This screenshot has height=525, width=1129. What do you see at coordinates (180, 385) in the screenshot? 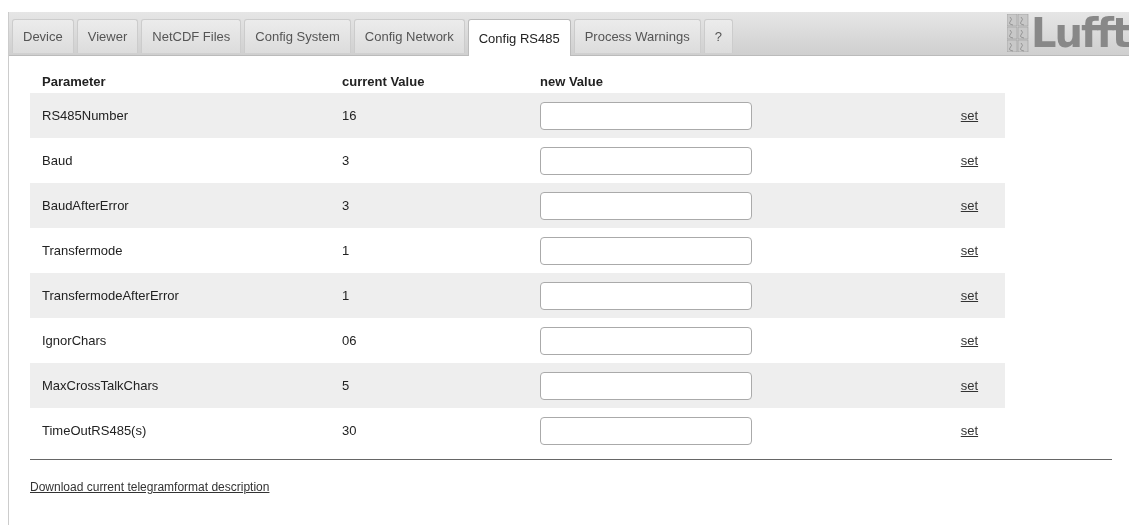
I see `table-cell: MaxCrossTalkChars` at bounding box center [180, 385].